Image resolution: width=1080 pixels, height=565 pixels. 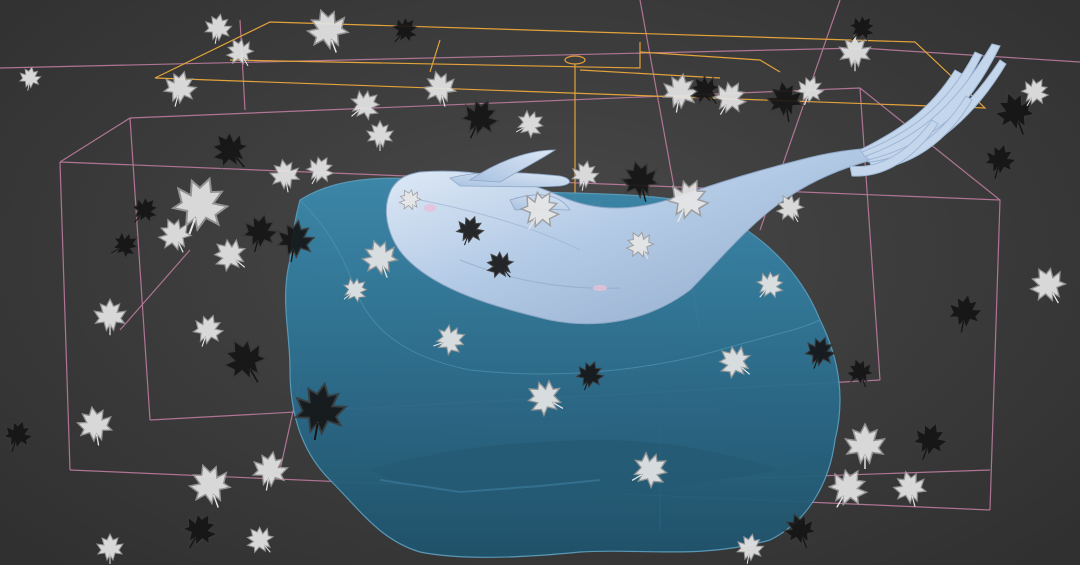 What do you see at coordinates (928, 110) in the screenshot?
I see `fish-tail-strands` at bounding box center [928, 110].